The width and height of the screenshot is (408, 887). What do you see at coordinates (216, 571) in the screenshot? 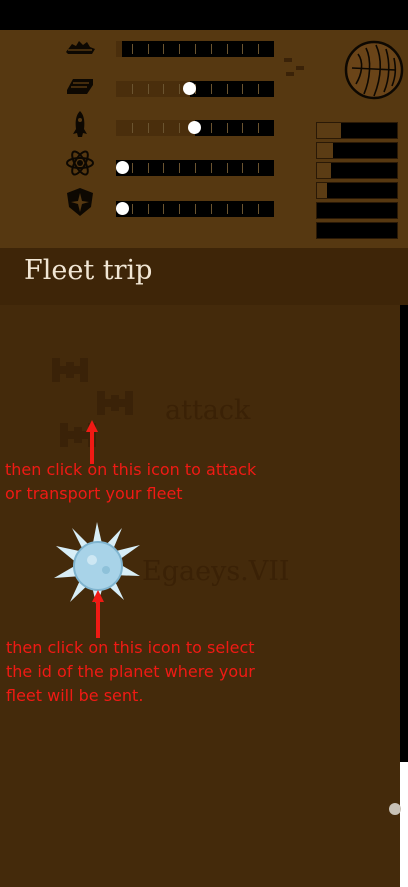
I see `planet-name-label: Egaeys.VII` at bounding box center [216, 571].